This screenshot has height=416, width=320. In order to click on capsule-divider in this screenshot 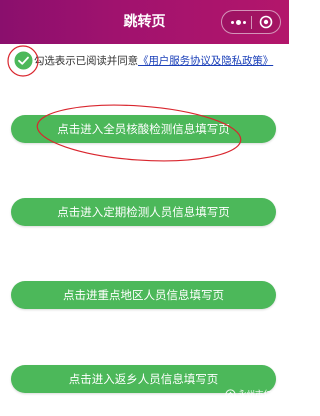, I will do `click(251, 22)`.